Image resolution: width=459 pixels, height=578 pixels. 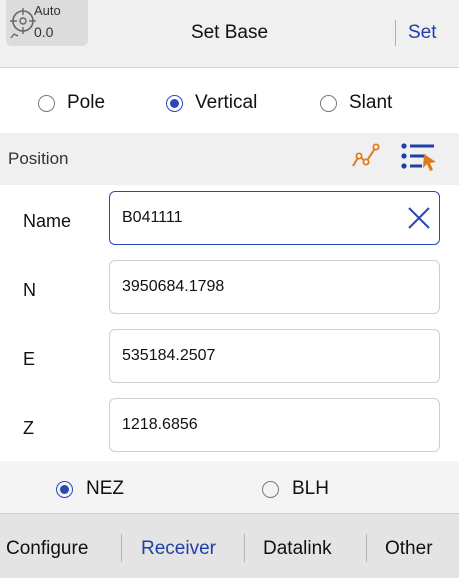 I want to click on header-bar: Auto 0.0 Set Base Set, so click(x=229, y=34).